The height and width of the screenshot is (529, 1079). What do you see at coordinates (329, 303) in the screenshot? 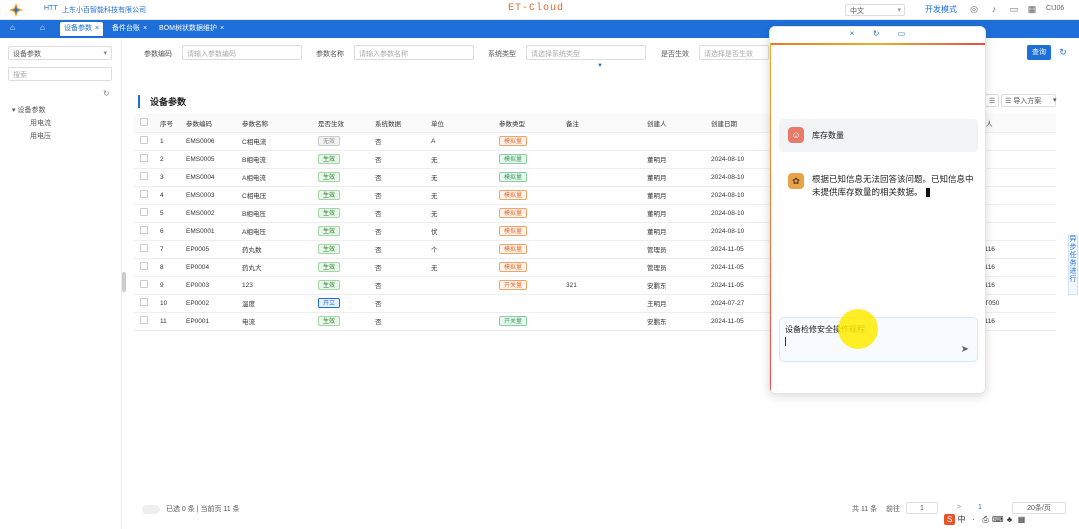
I see `status-badge: 开立` at bounding box center [329, 303].